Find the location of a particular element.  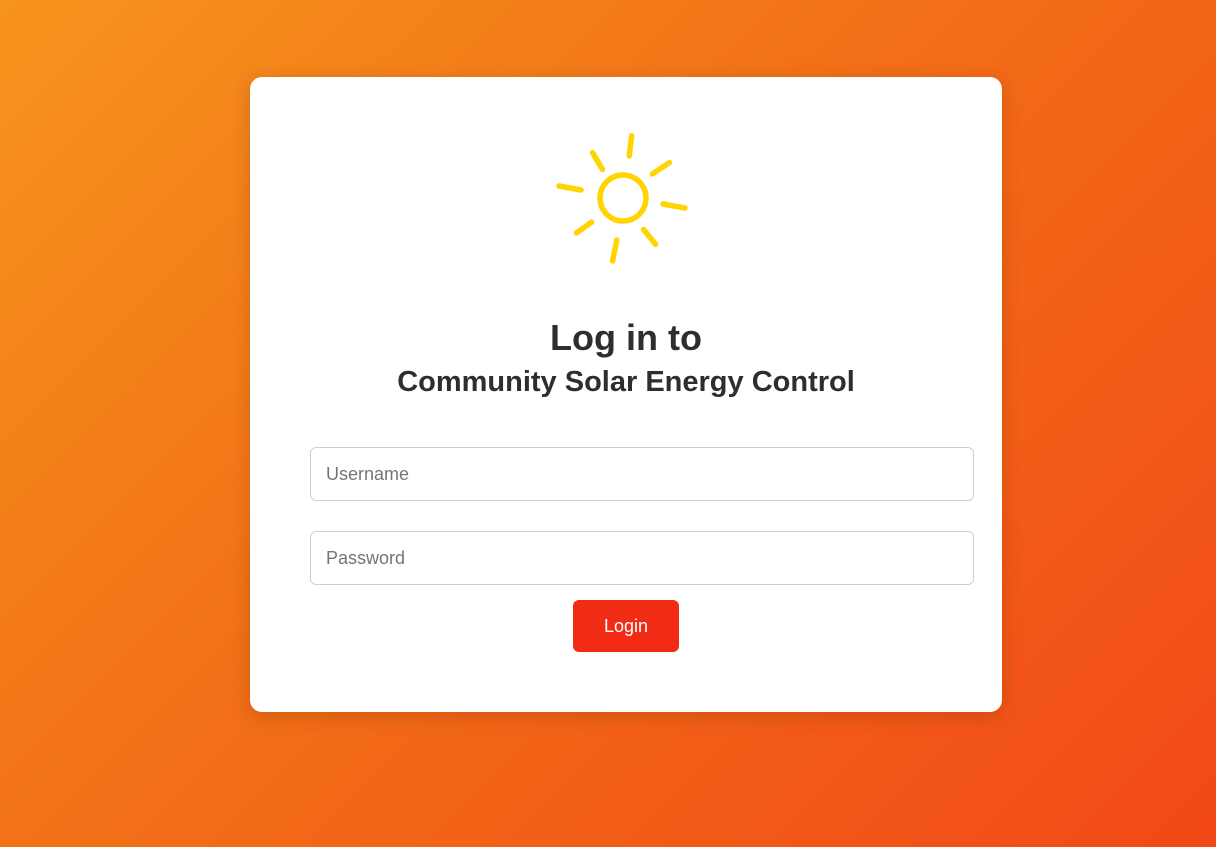

login-button: Login is located at coordinates (626, 626).